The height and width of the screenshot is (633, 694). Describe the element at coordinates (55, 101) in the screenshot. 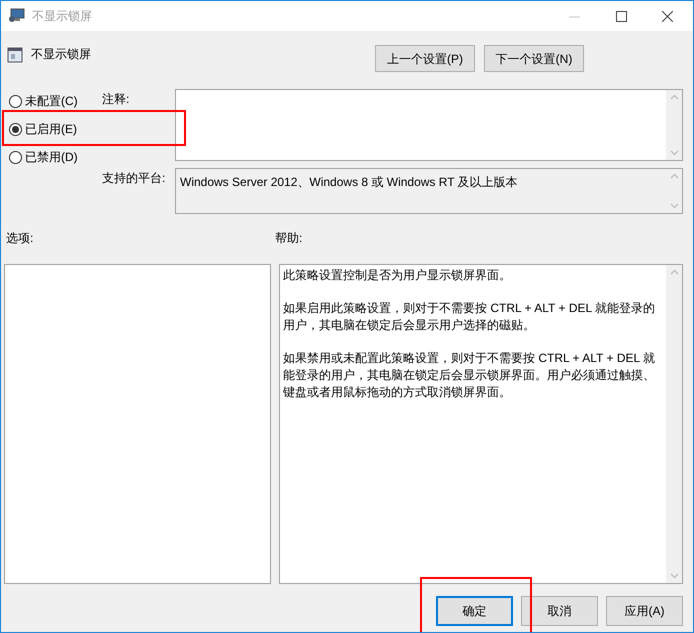

I see `radio-option: 未配置(C)` at that location.